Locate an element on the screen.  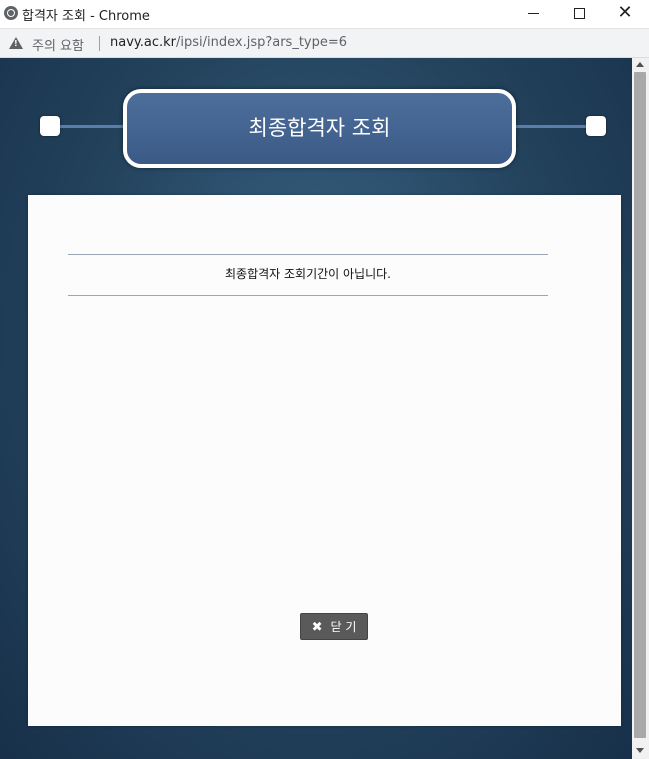
vertical-scrollbar is located at coordinates (640, 408).